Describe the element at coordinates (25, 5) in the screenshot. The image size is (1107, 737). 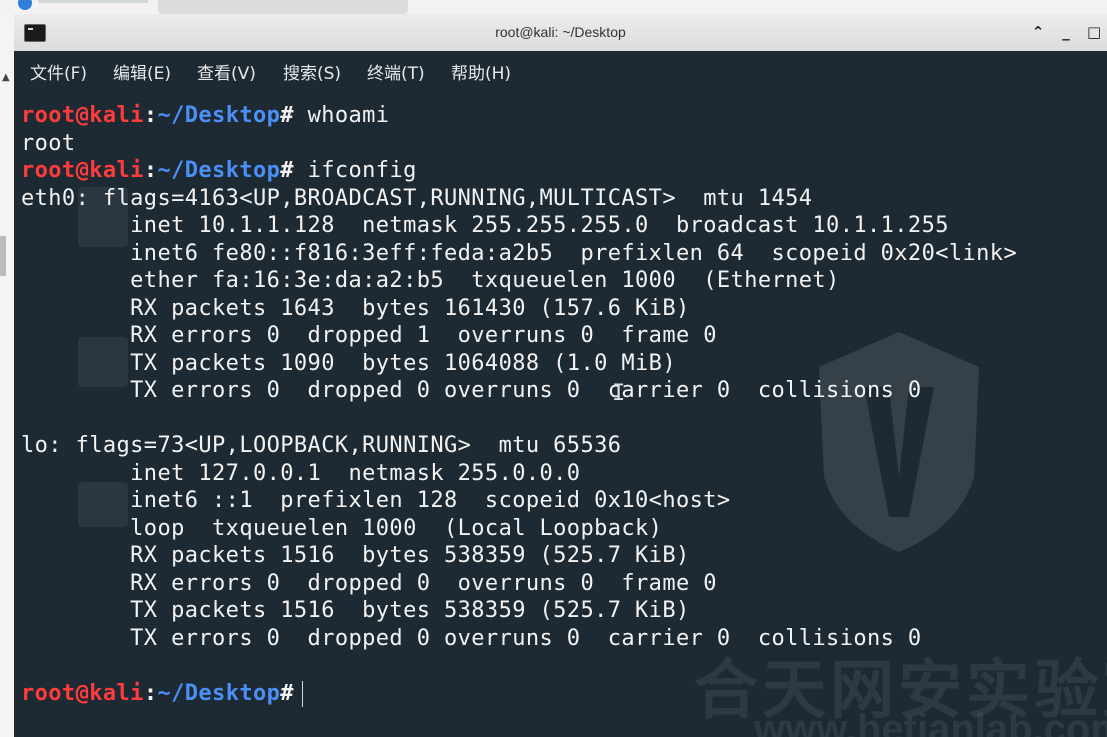
I see `app-icon` at that location.